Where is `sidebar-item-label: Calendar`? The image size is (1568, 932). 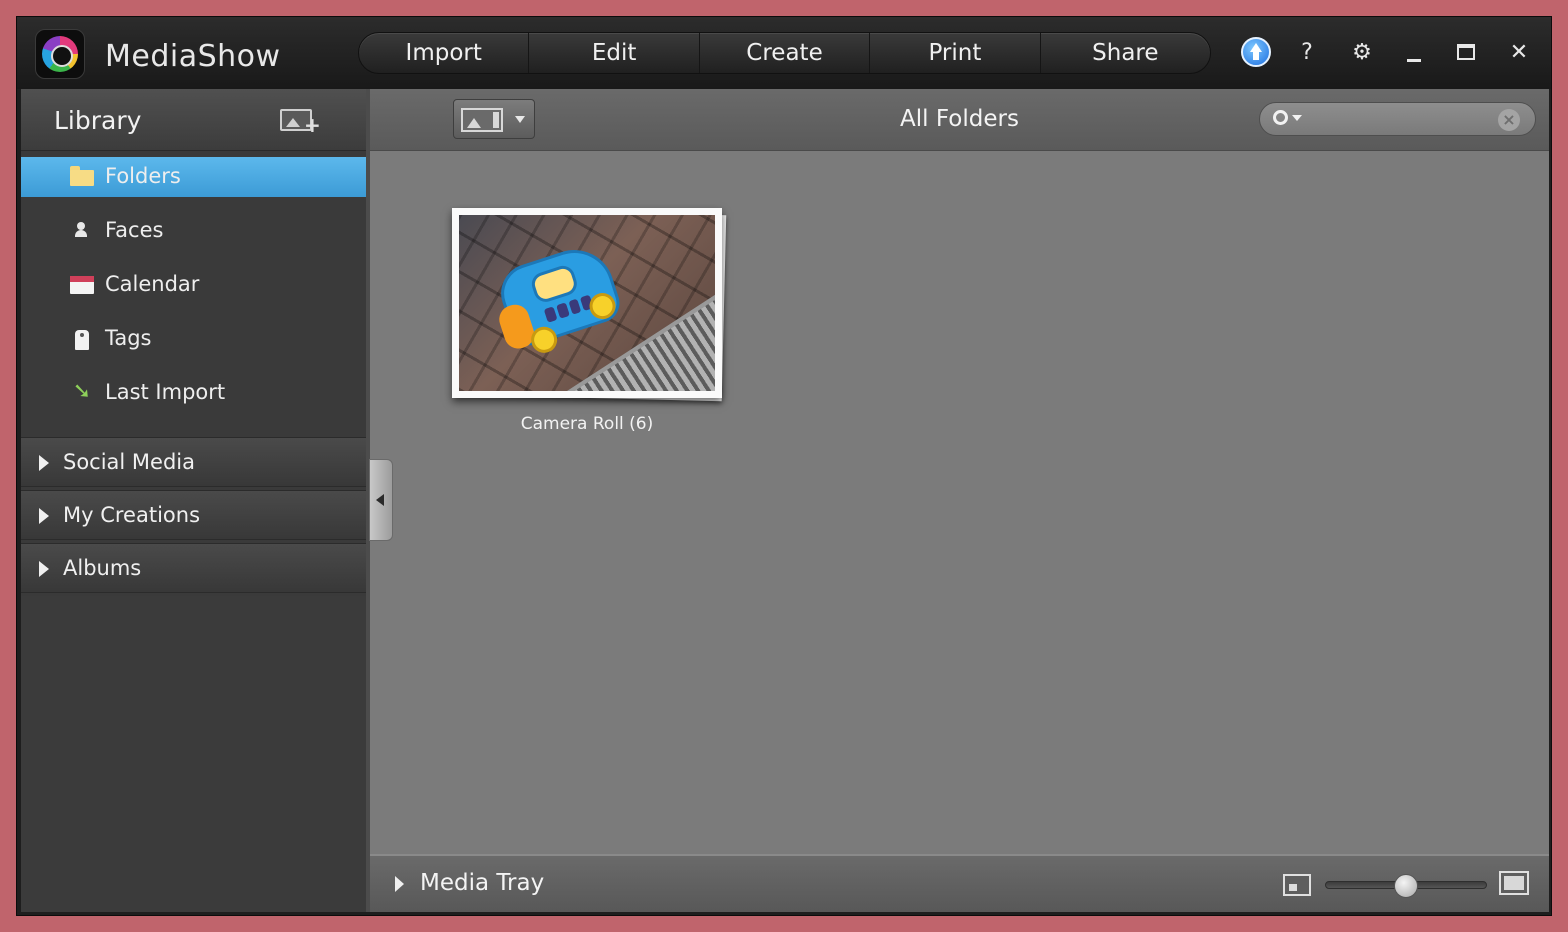 sidebar-item-label: Calendar is located at coordinates (152, 284).